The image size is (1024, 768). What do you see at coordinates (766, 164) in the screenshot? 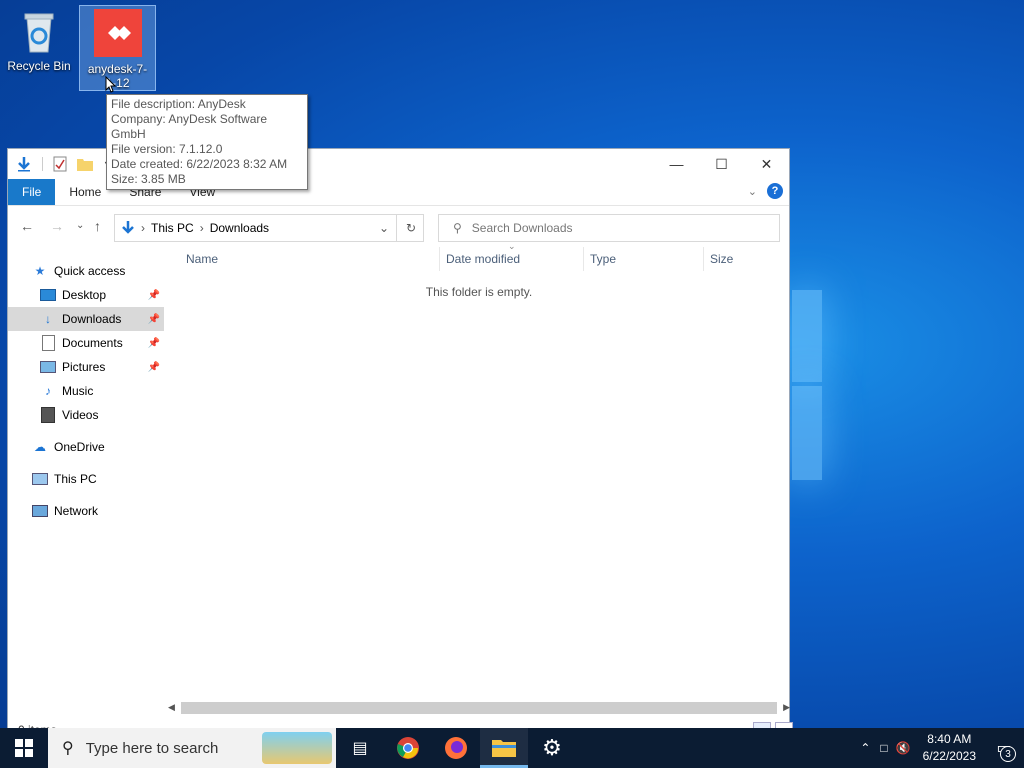
I see `close-icon: ✕` at bounding box center [766, 164].